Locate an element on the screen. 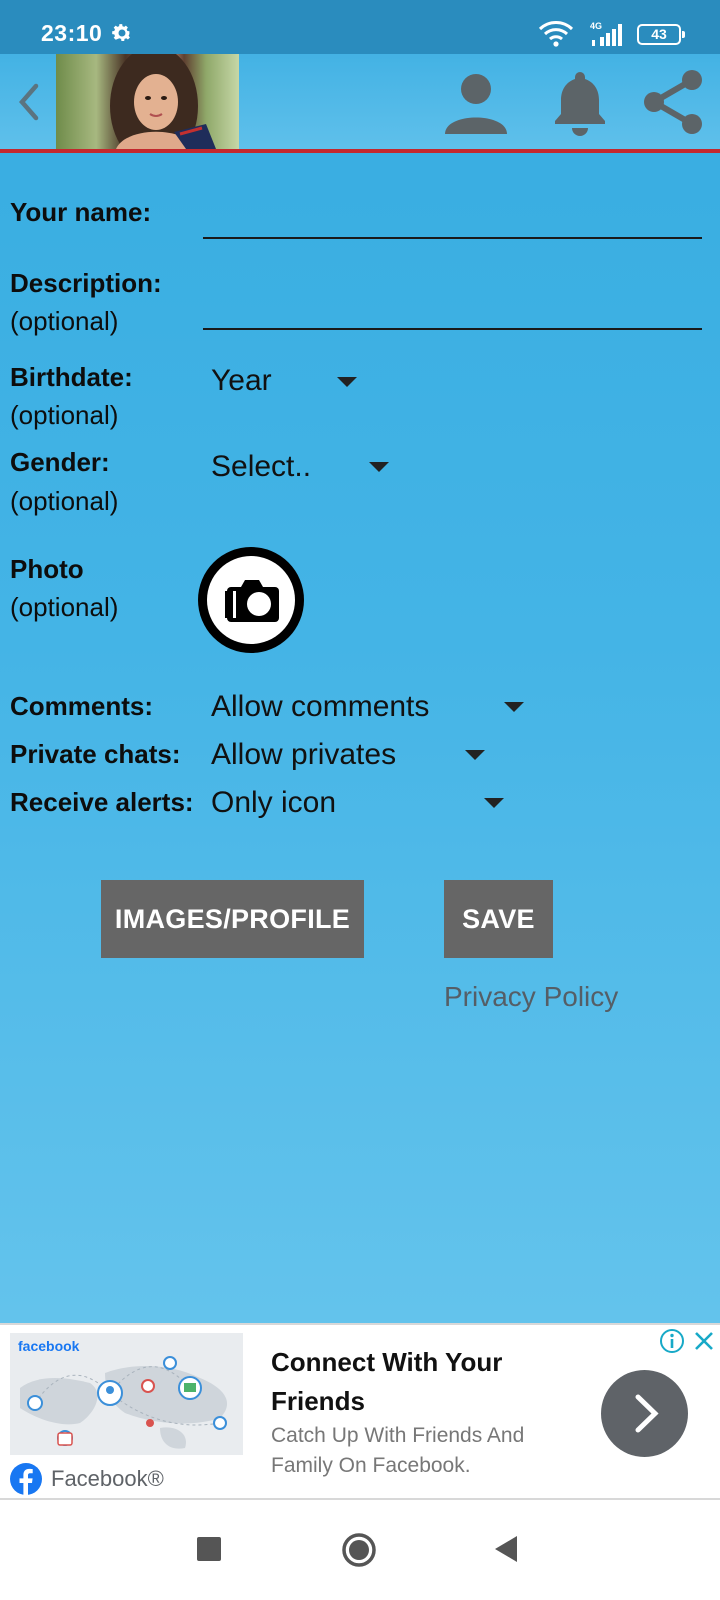 Image resolution: width=720 pixels, height=1600 pixels. ad-title: Connect With Your Friends is located at coordinates (387, 1381).